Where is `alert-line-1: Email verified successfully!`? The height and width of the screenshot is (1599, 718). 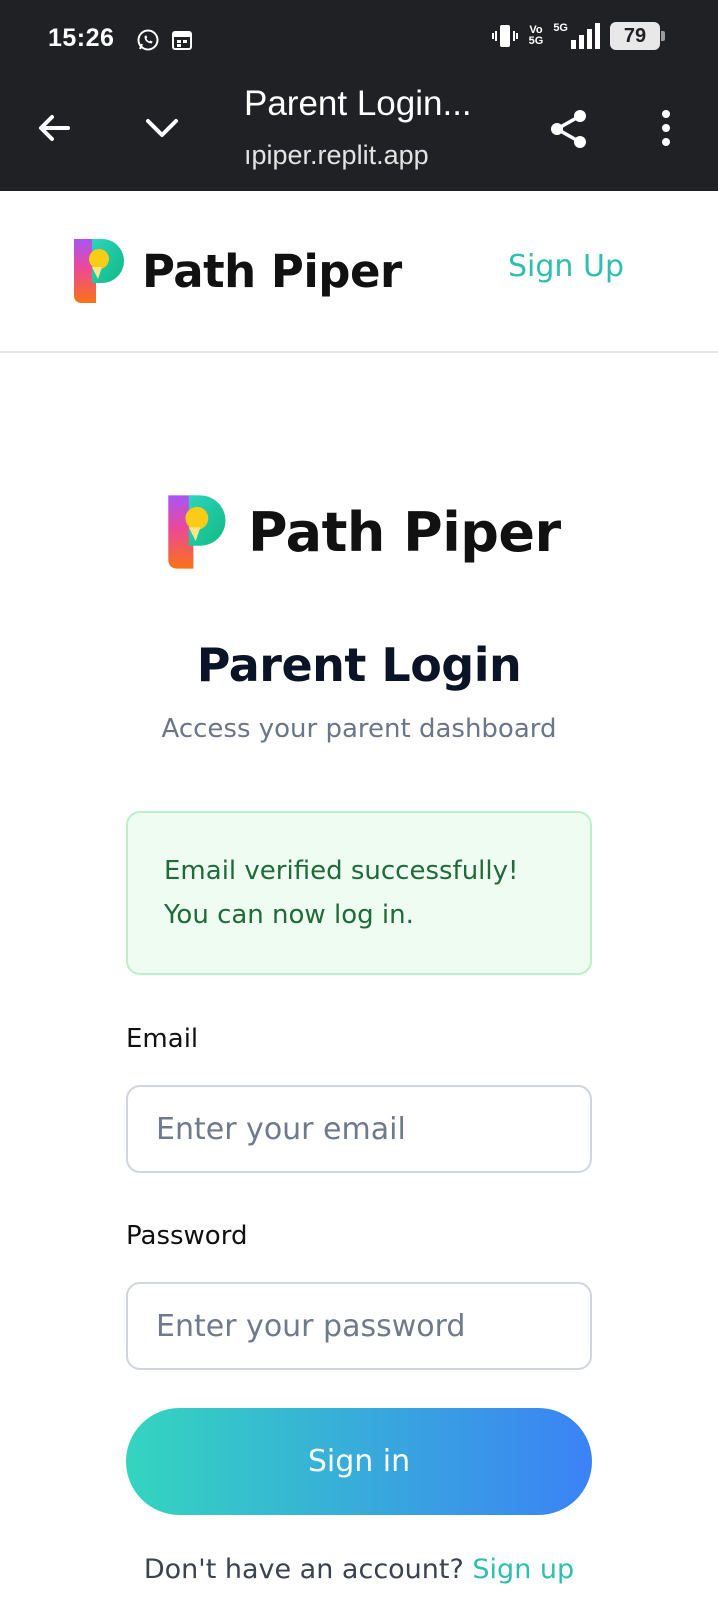 alert-line-1: Email verified successfully! is located at coordinates (341, 871).